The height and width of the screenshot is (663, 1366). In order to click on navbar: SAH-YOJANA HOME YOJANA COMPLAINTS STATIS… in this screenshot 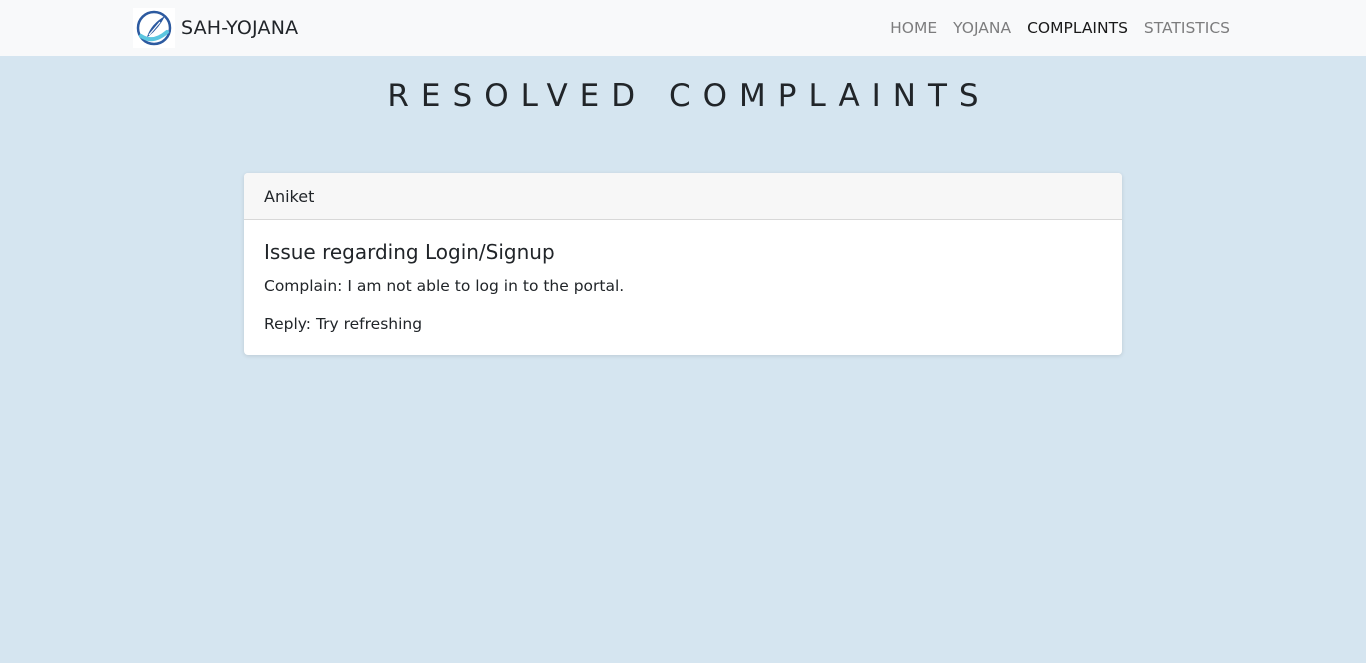, I will do `click(683, 28)`.